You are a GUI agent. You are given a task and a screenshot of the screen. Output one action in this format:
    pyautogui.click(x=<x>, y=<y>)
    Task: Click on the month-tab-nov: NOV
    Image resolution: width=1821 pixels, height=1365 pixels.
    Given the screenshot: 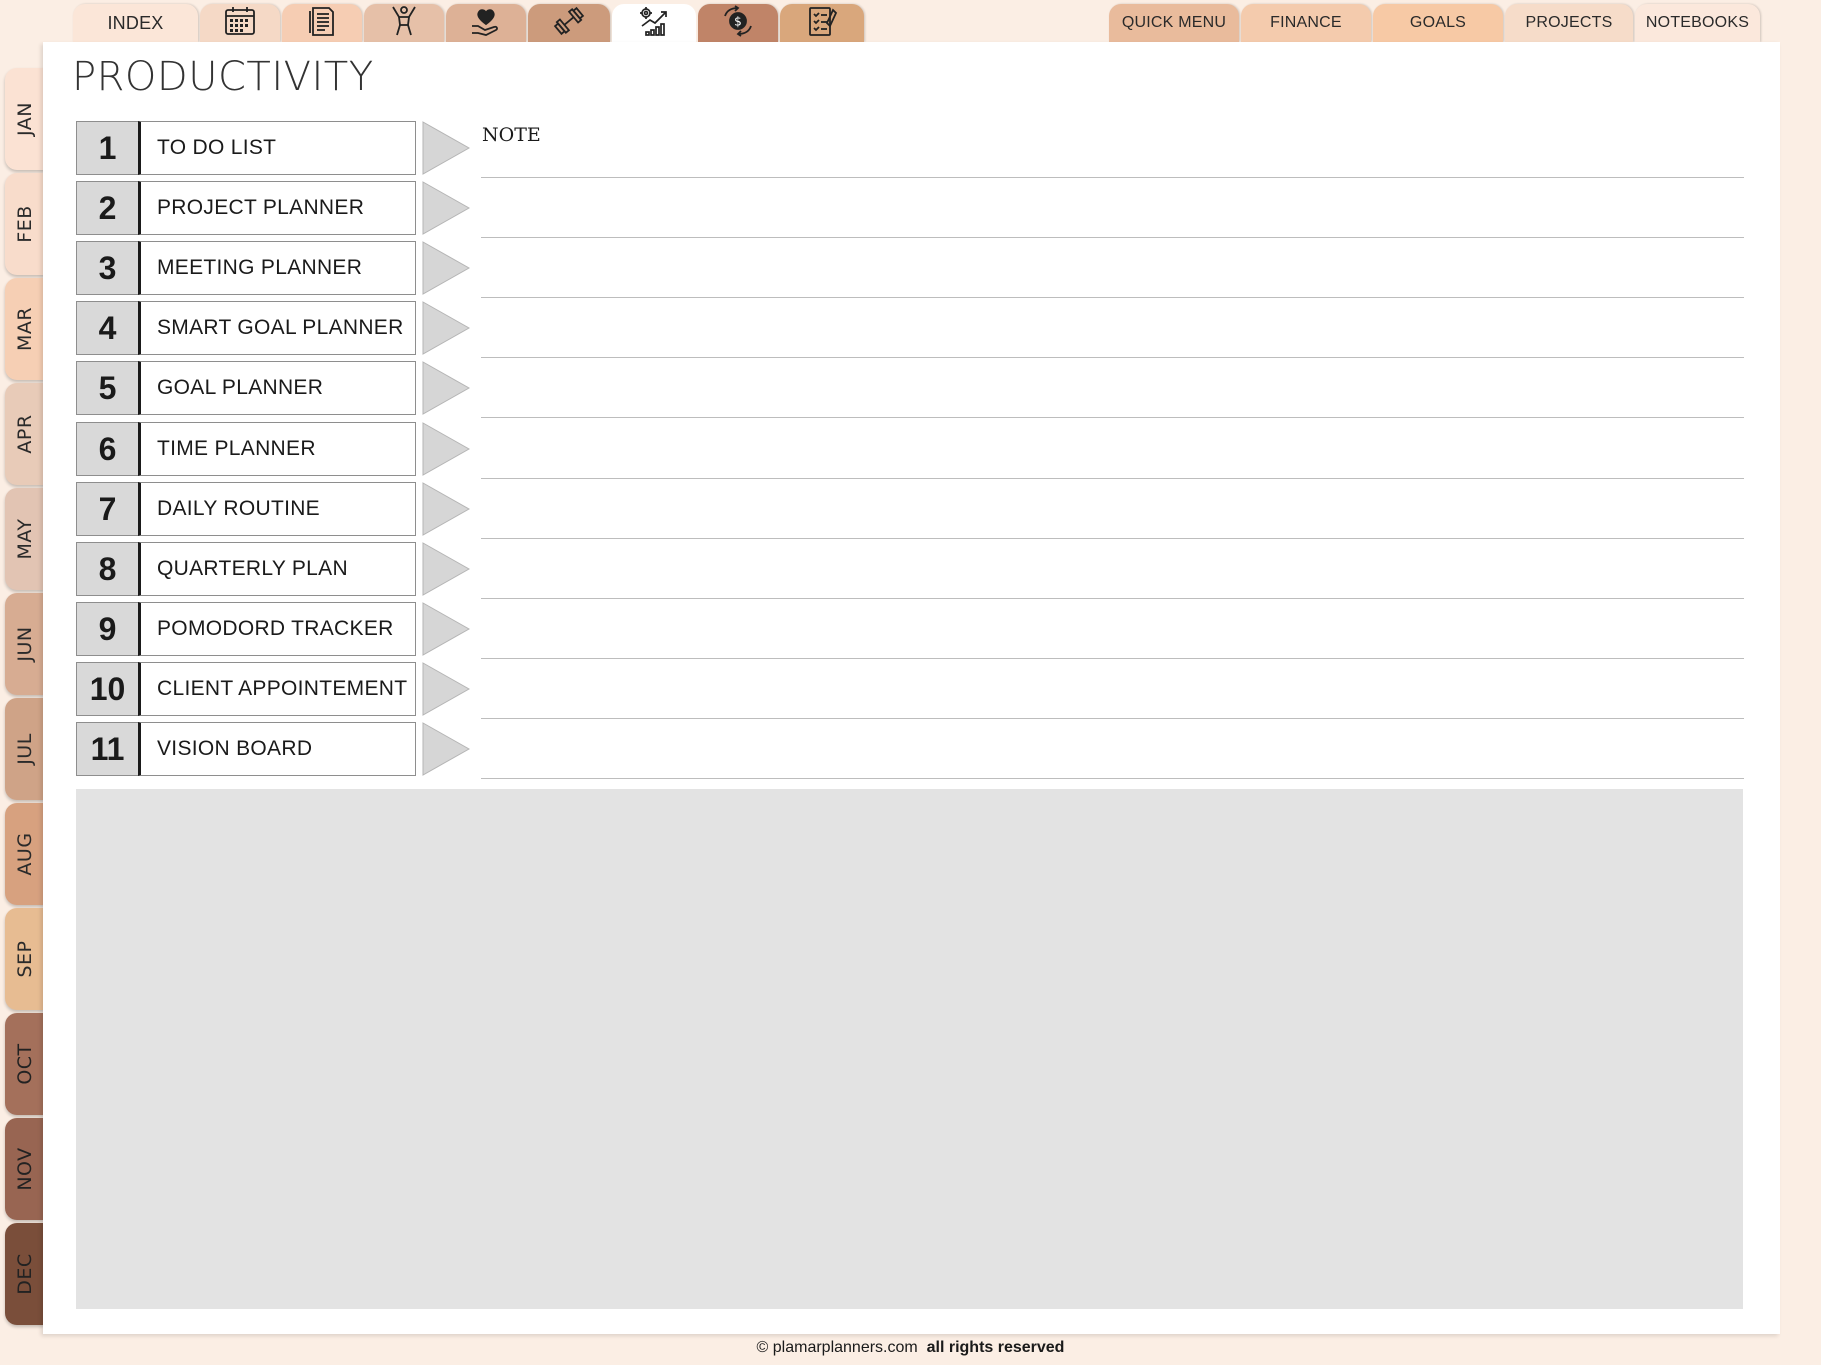 What is the action you would take?
    pyautogui.click(x=25, y=1169)
    